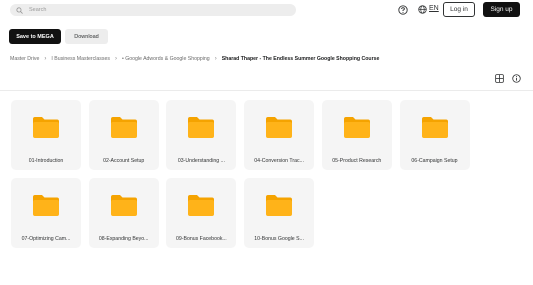  I want to click on folder-tile: 05-Product Research, so click(356, 135).